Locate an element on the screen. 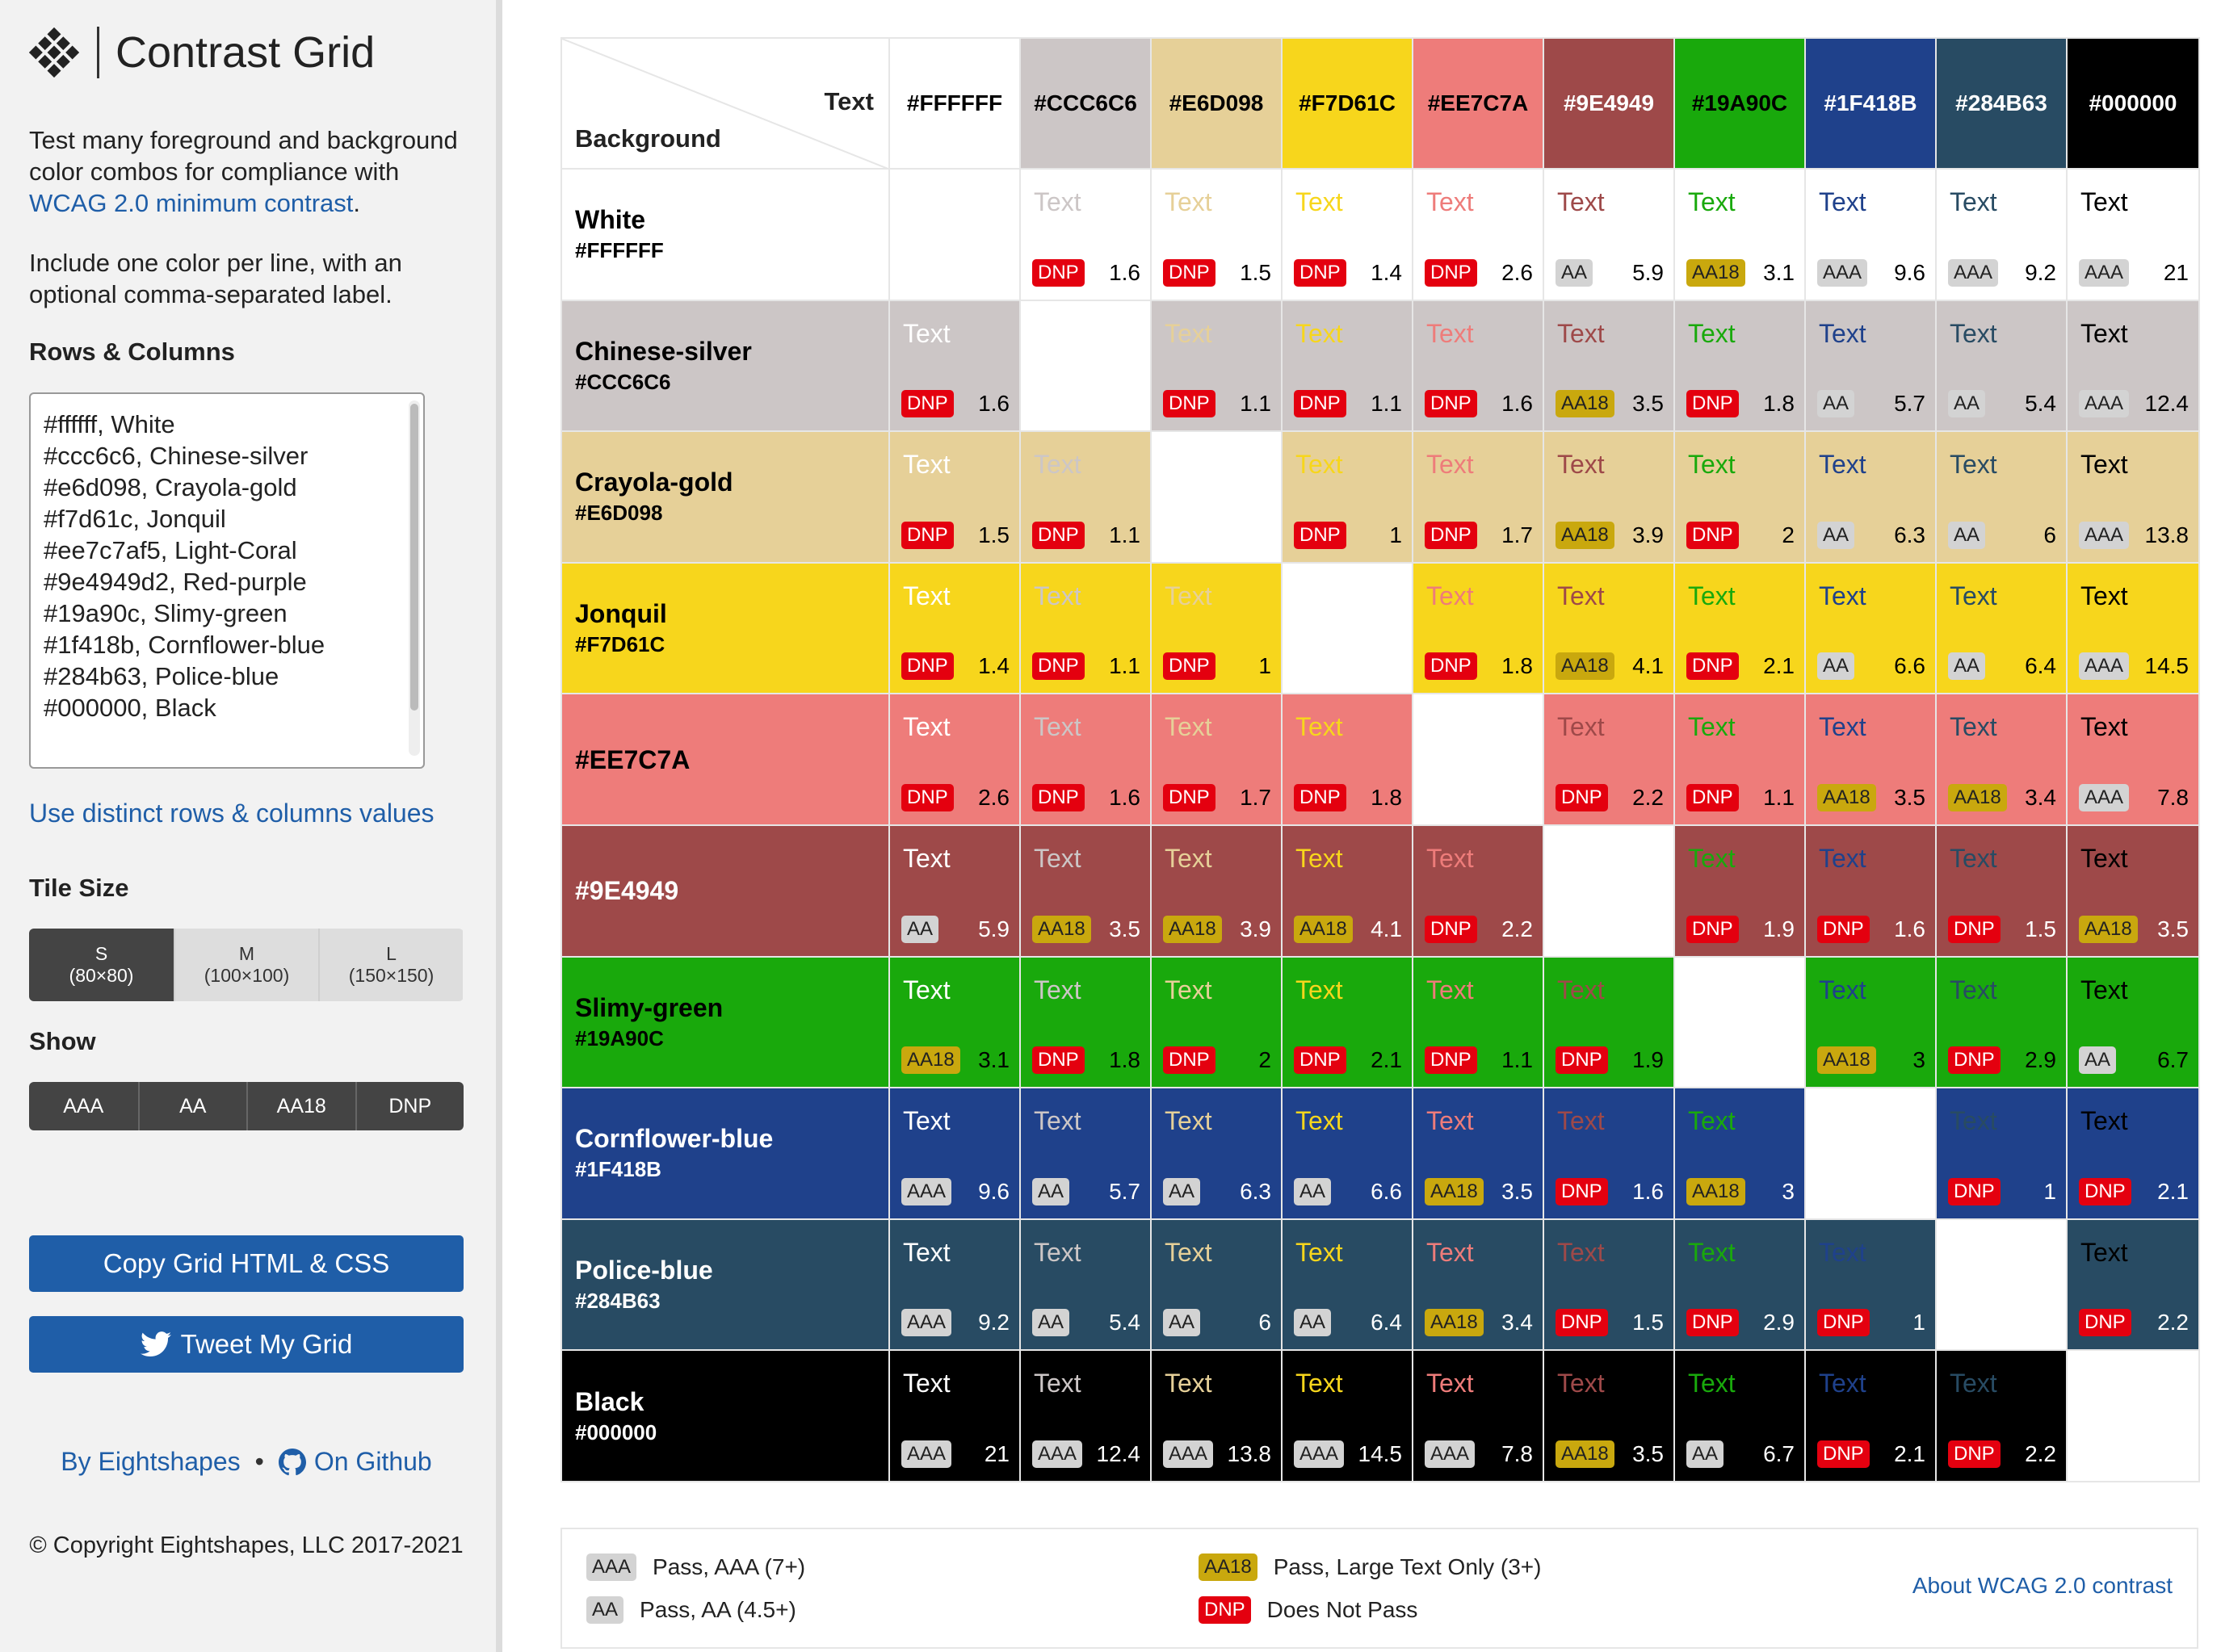 Image resolution: width=2221 pixels, height=1652 pixels. tile-size-s-button: S (80×80) is located at coordinates (101, 965).